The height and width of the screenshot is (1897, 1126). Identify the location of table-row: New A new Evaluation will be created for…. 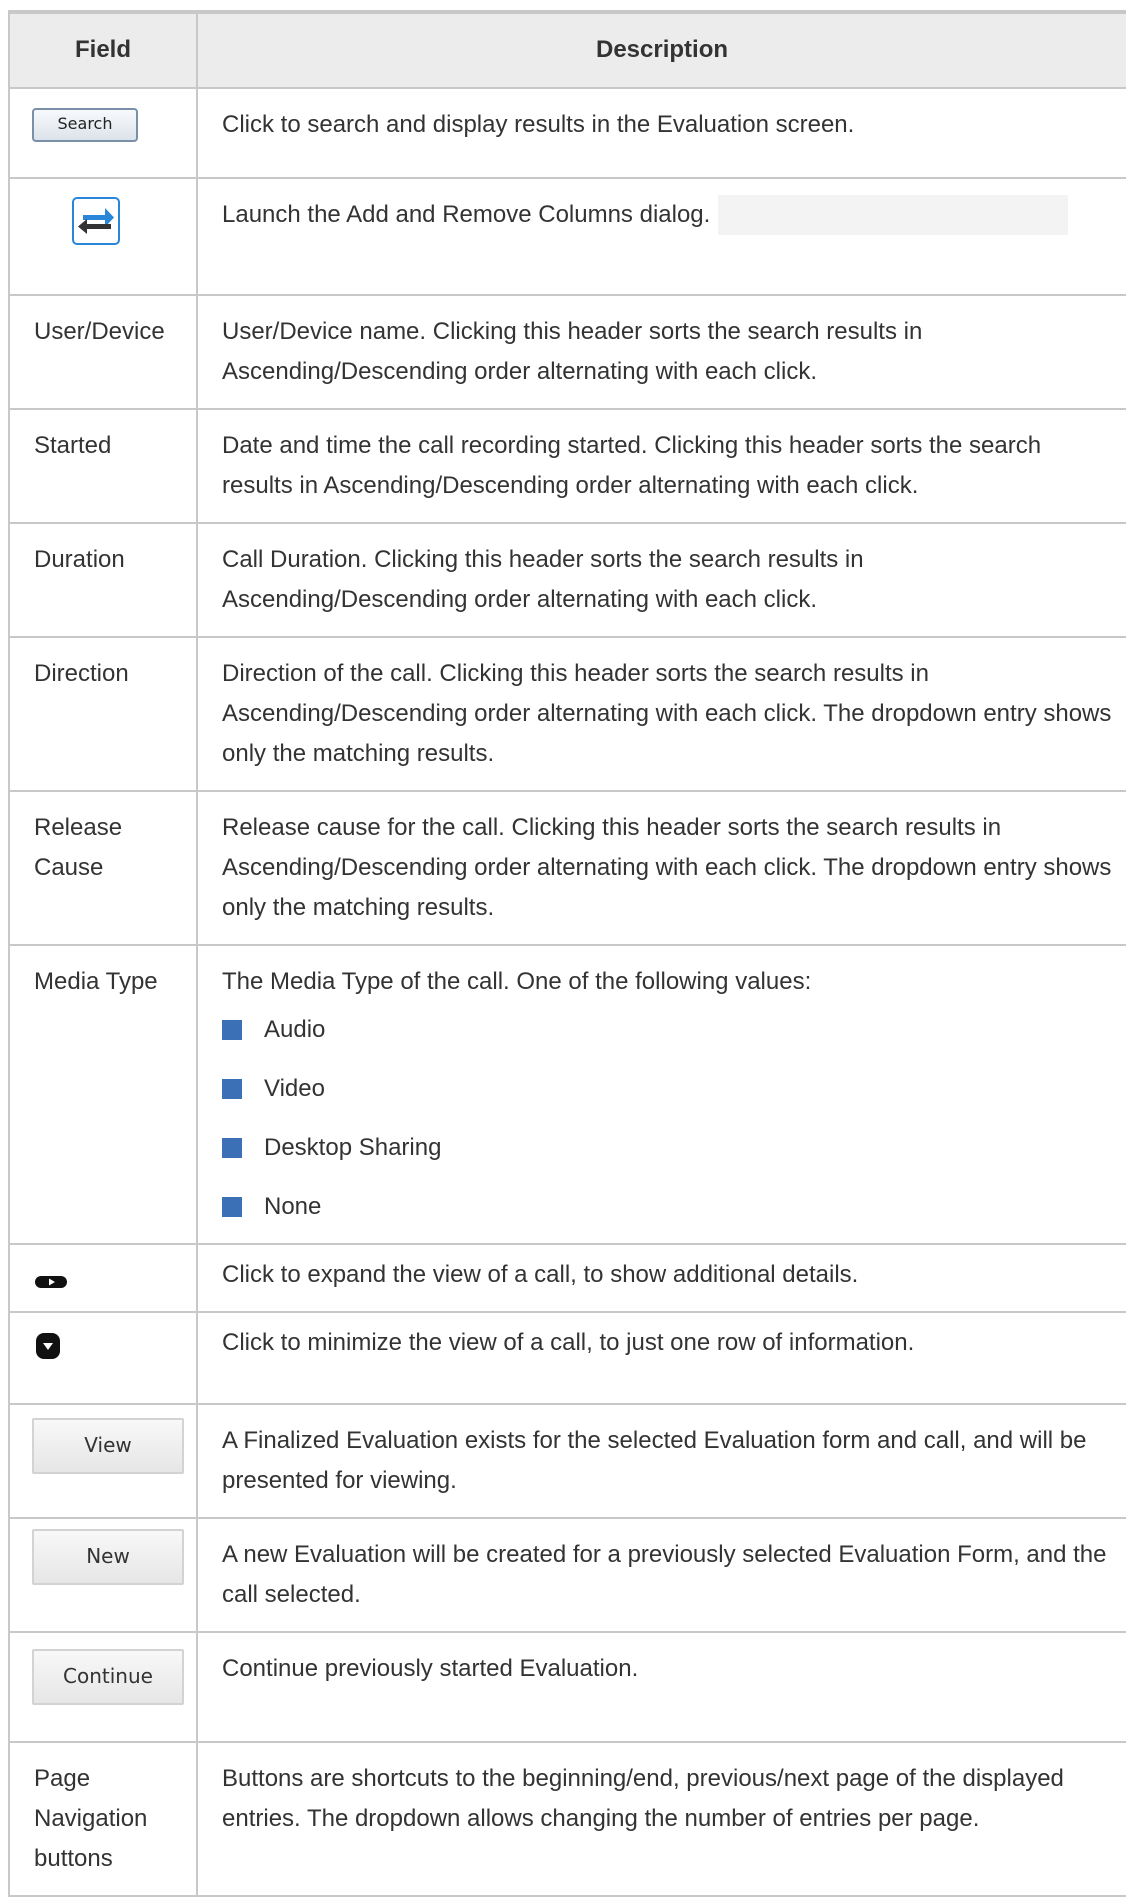
(567, 1575).